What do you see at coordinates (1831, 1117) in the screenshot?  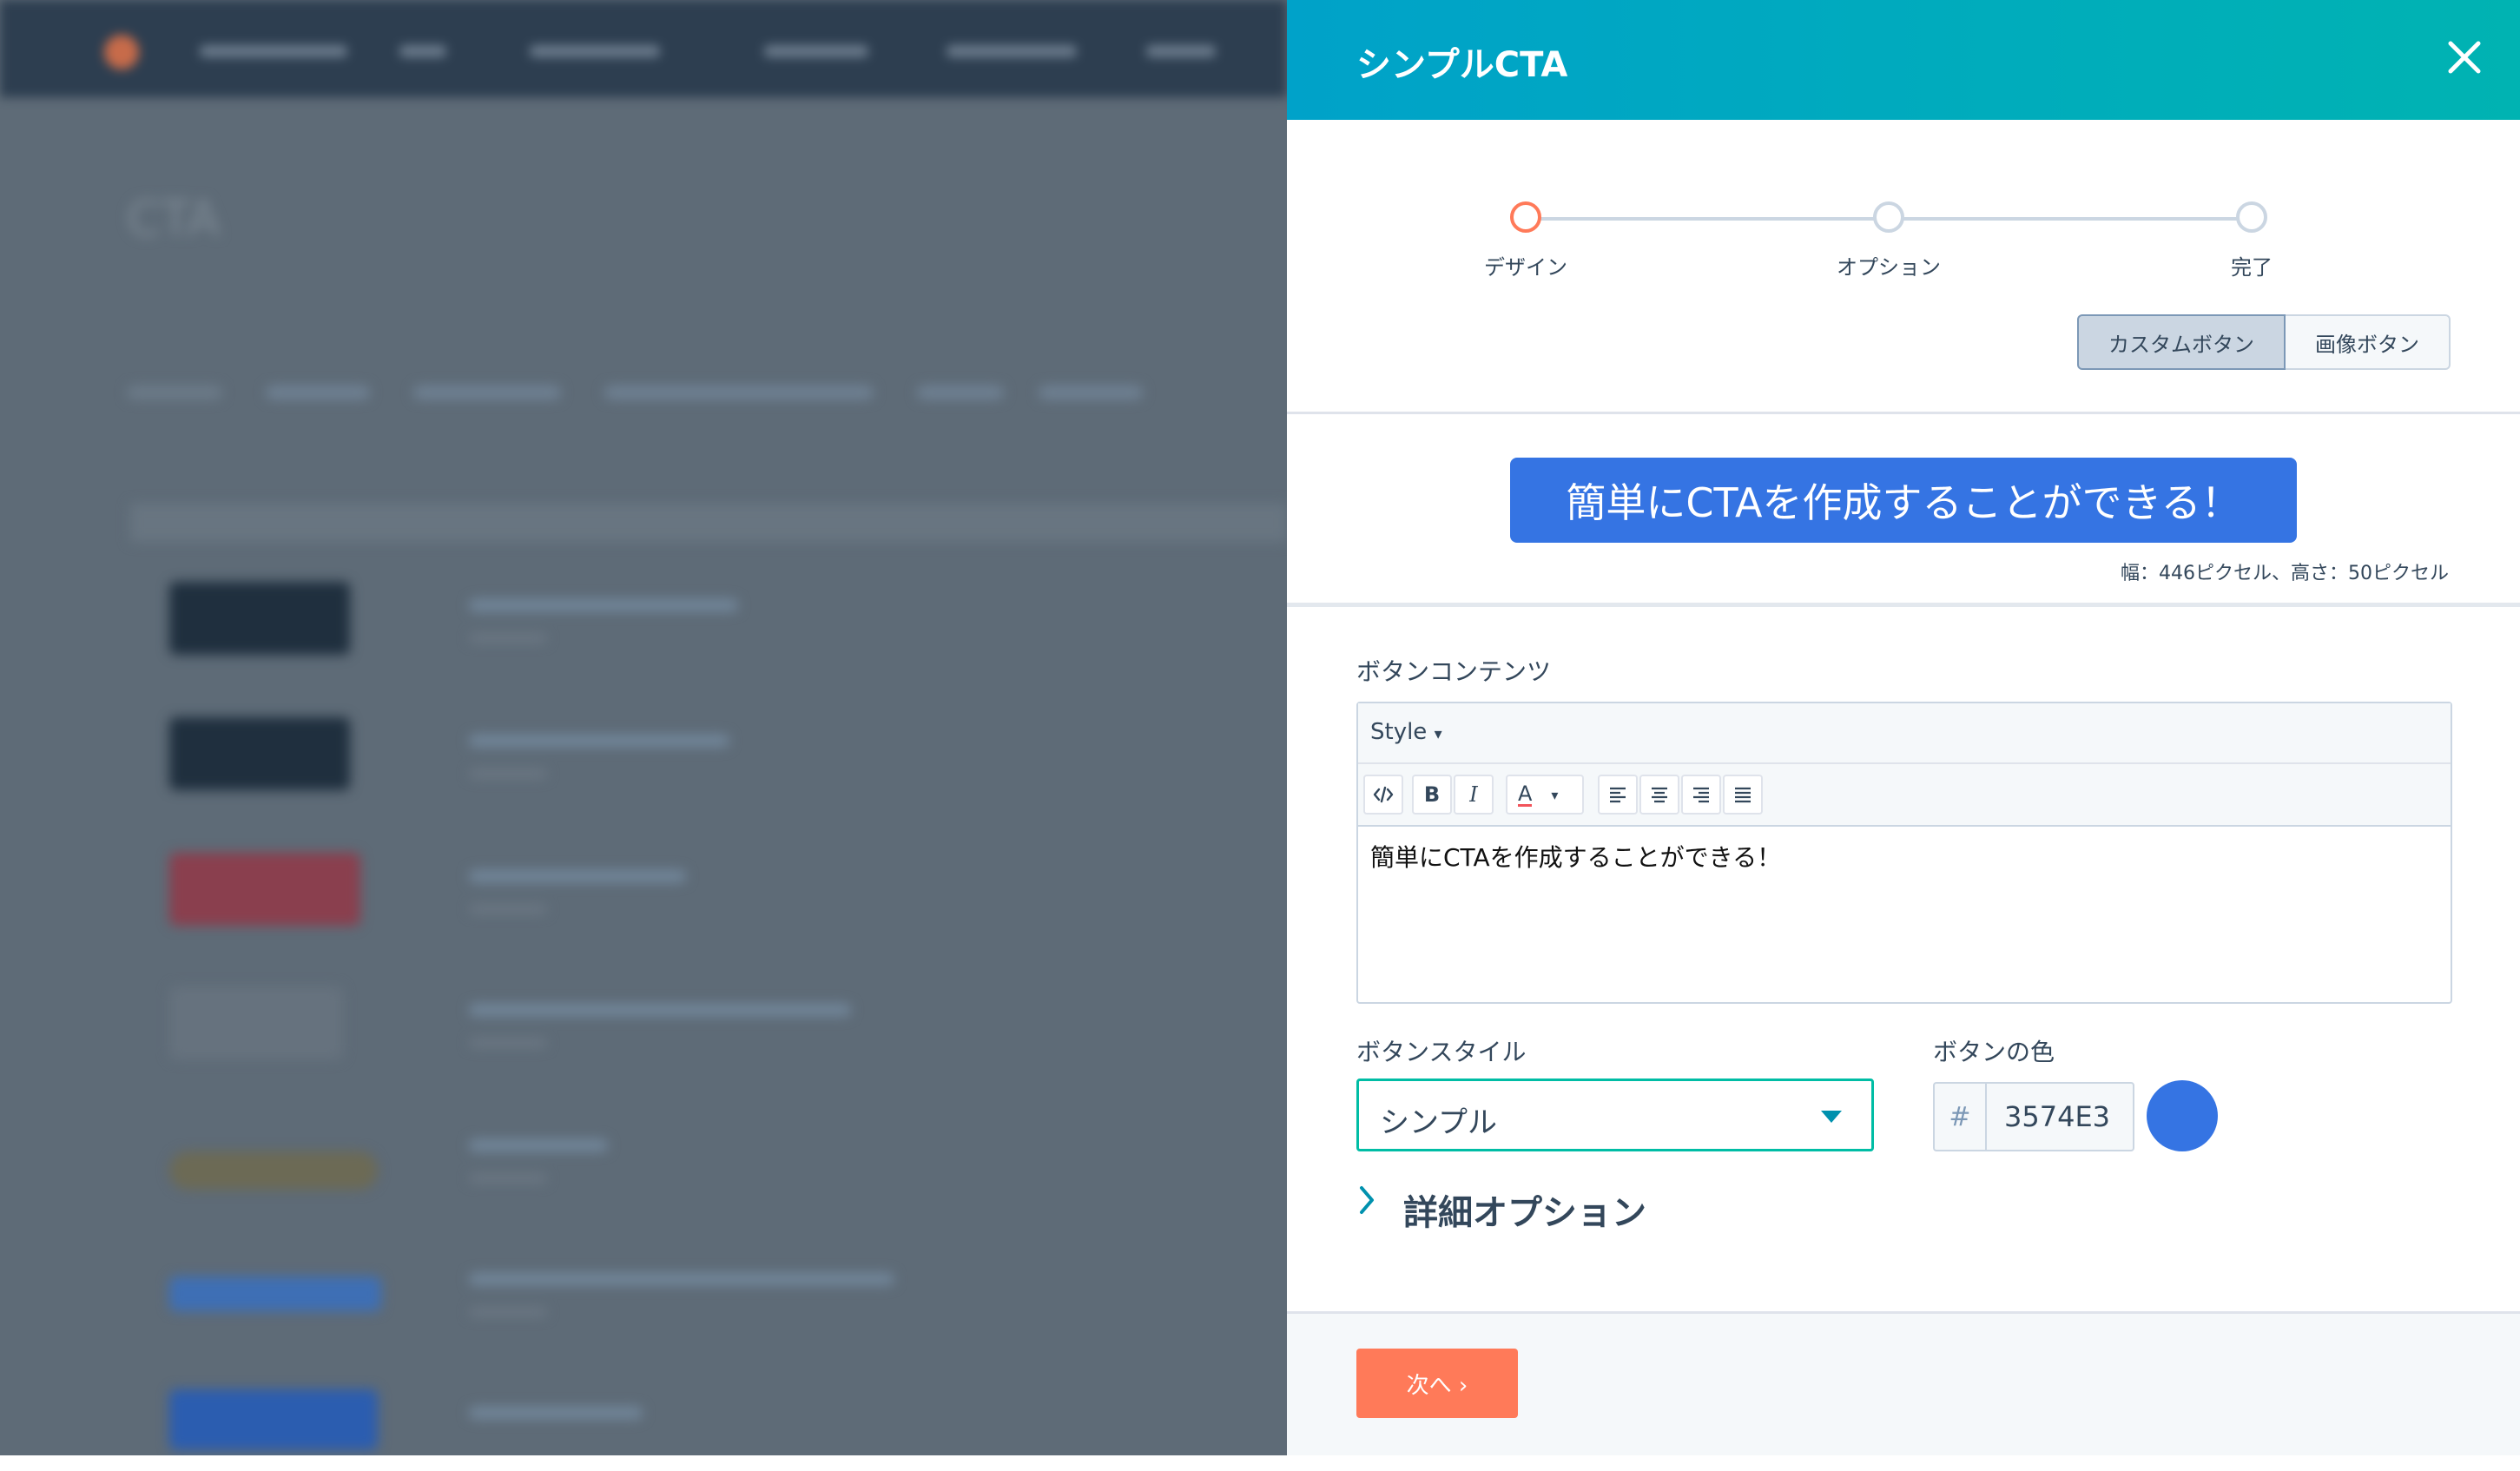 I see `caret-down-icon` at bounding box center [1831, 1117].